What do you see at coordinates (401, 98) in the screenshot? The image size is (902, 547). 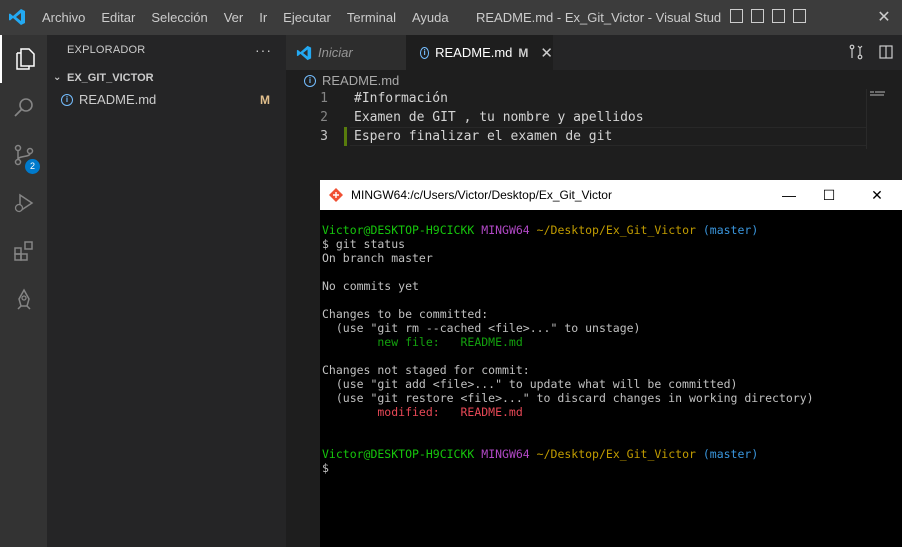 I see `line-text: #Información` at bounding box center [401, 98].